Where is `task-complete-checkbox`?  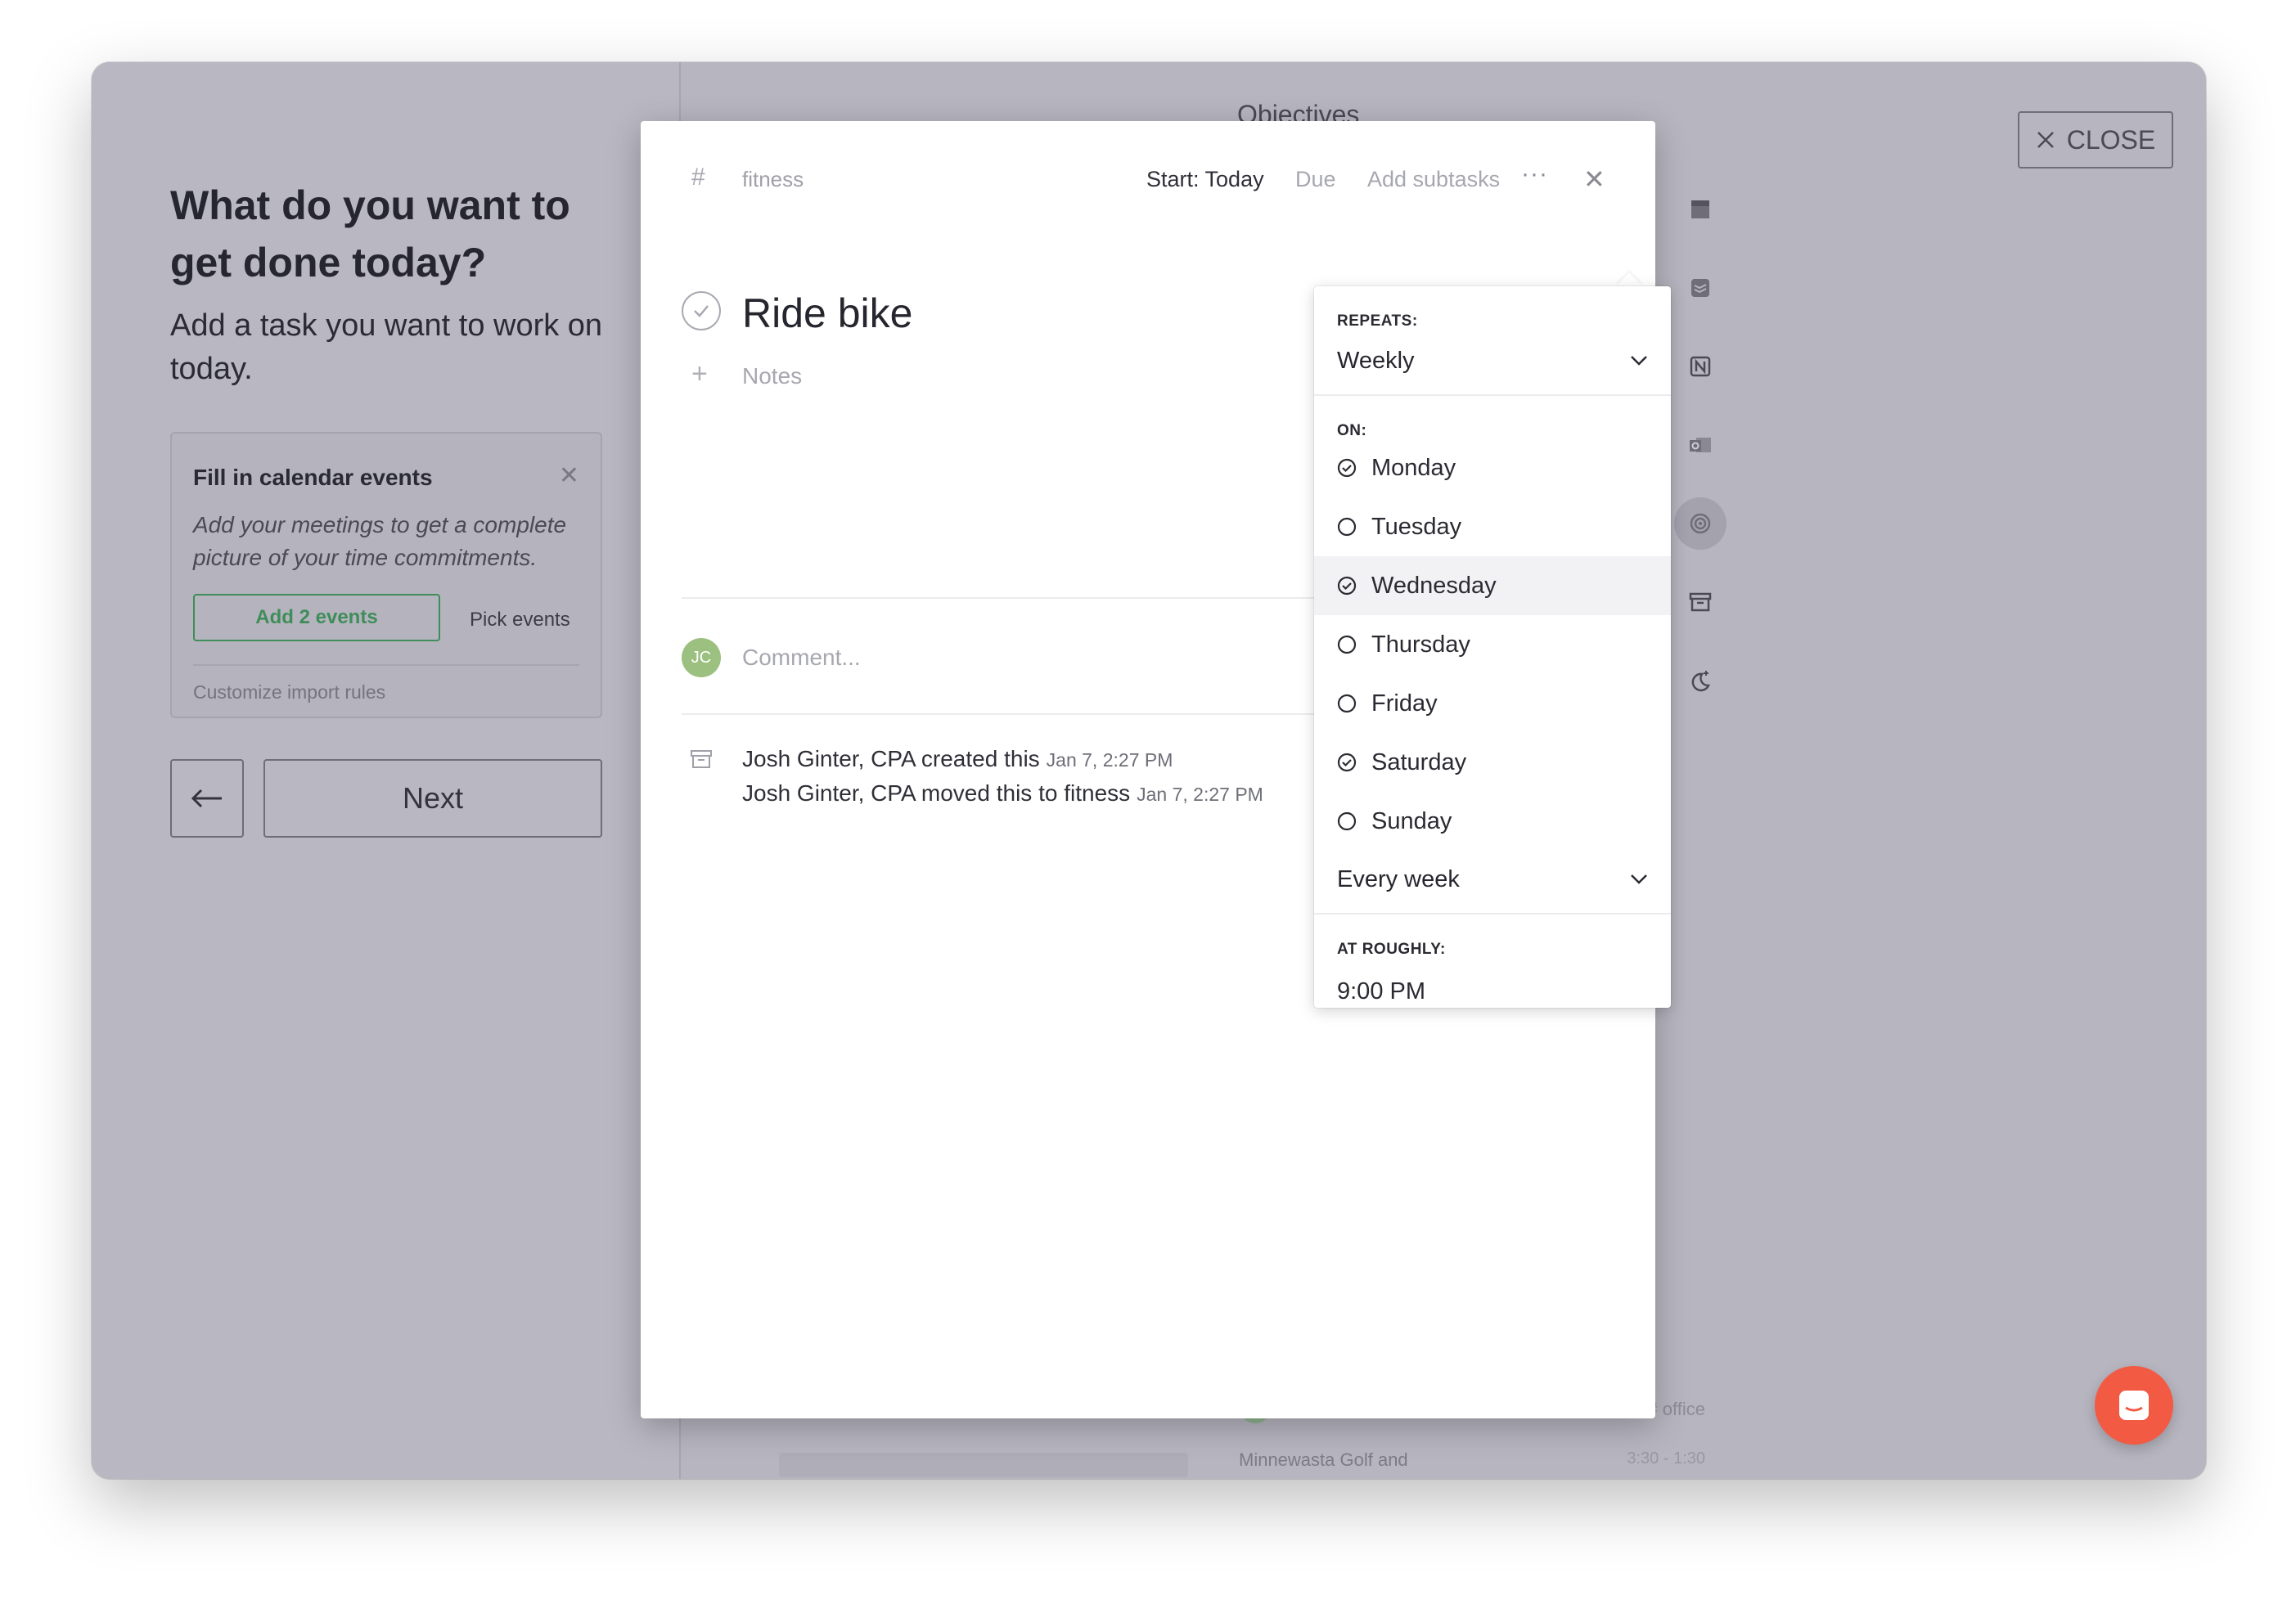 task-complete-checkbox is located at coordinates (701, 310).